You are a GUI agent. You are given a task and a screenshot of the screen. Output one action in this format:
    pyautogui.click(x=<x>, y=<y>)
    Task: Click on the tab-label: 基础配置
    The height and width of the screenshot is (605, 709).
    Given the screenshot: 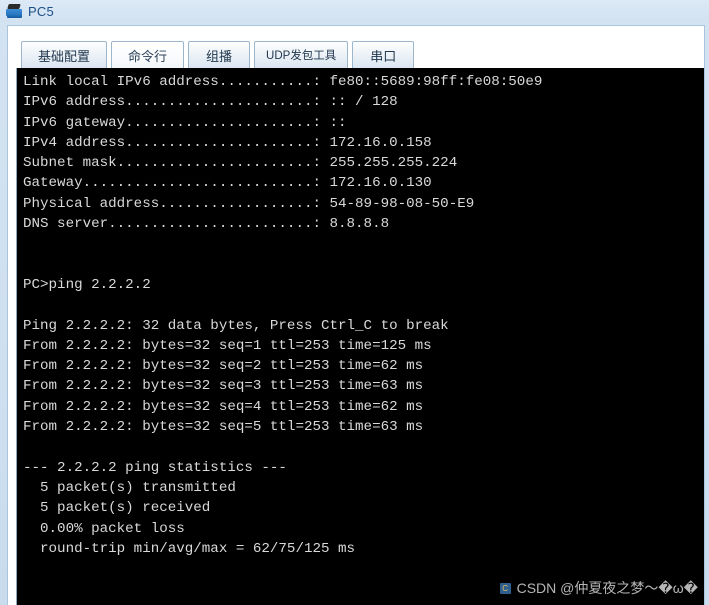 What is the action you would take?
    pyautogui.click(x=64, y=56)
    